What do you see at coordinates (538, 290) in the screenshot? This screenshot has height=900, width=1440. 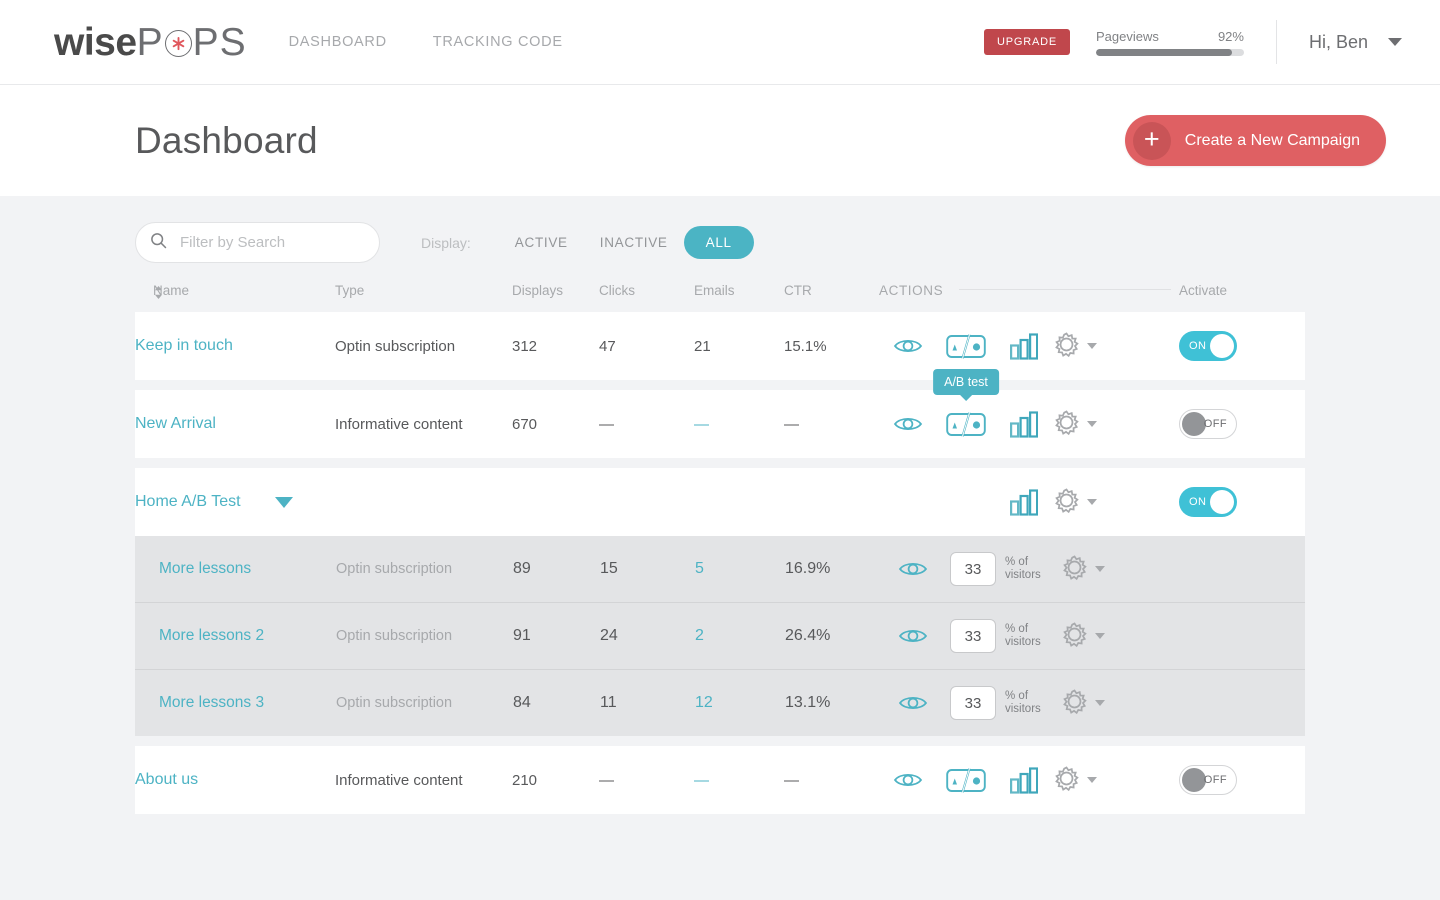 I see `column-header-displays: Displays` at bounding box center [538, 290].